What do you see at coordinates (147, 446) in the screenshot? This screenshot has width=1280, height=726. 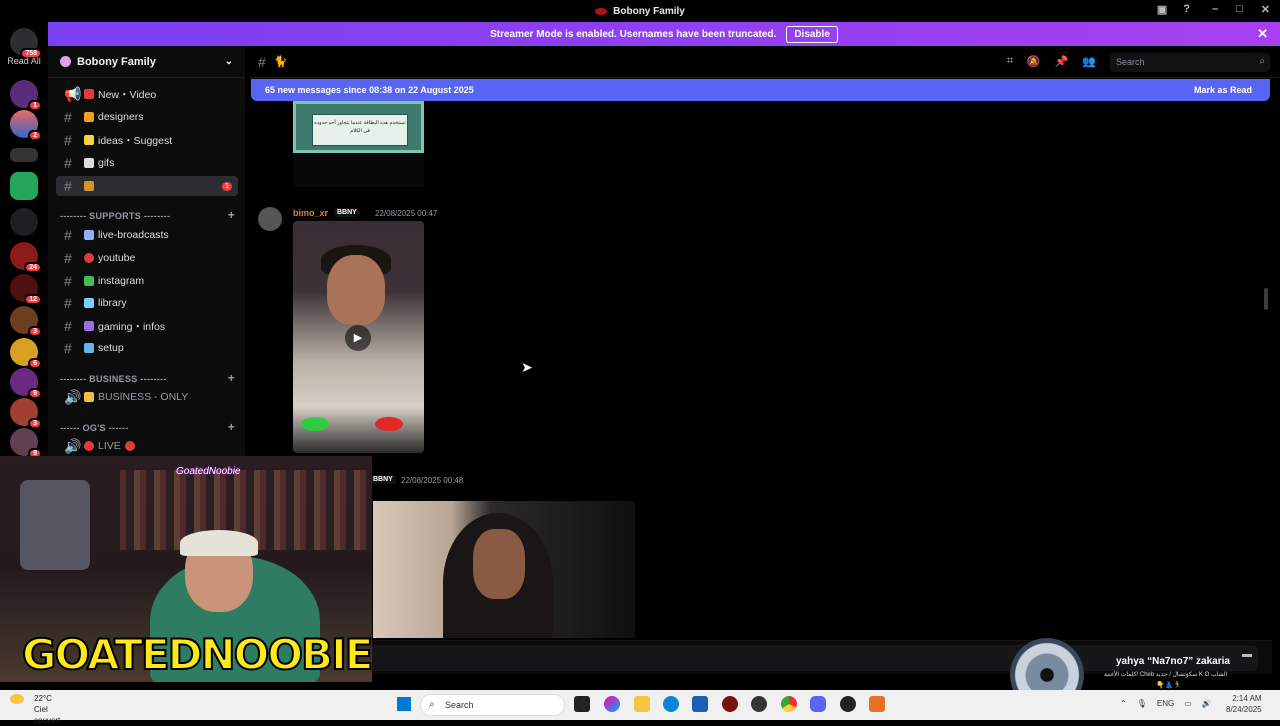 I see `channel-item: 🔊 LIVE` at bounding box center [147, 446].